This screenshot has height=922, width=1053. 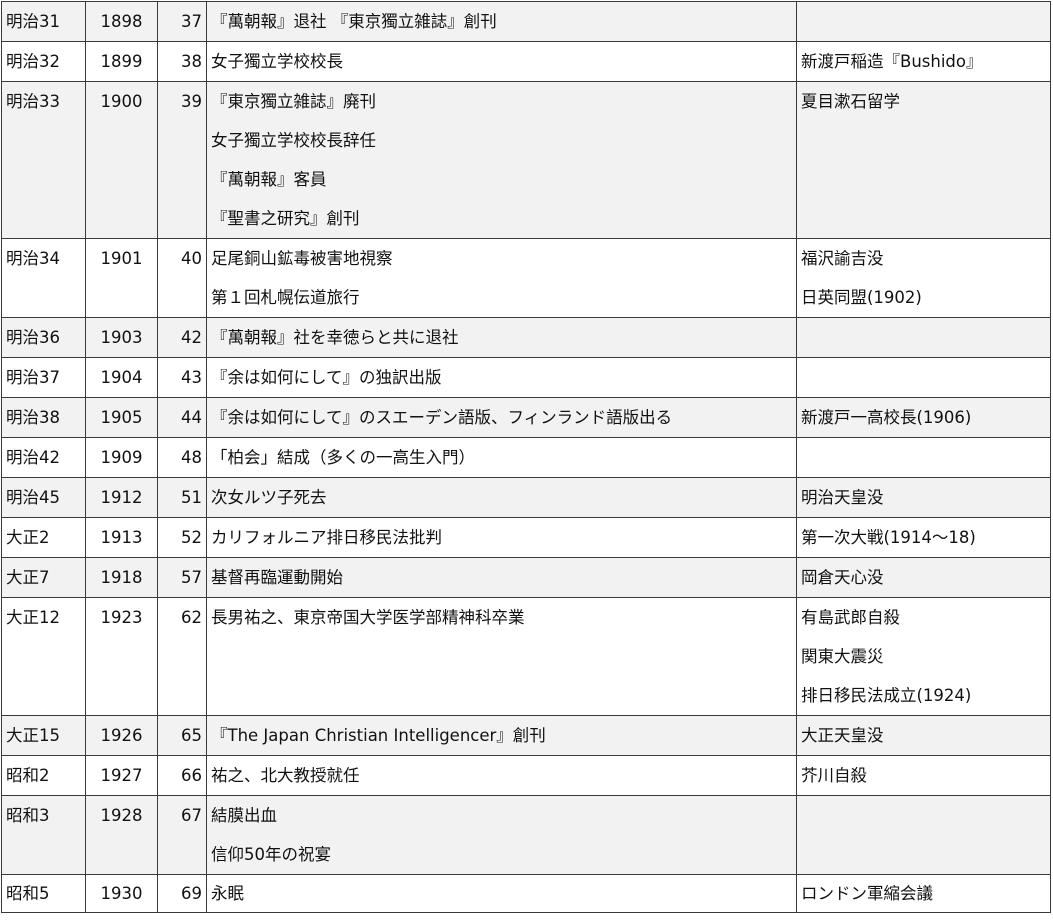 What do you see at coordinates (326, 377) in the screenshot?
I see `event-line: 『余は如何にして』の独訳出版` at bounding box center [326, 377].